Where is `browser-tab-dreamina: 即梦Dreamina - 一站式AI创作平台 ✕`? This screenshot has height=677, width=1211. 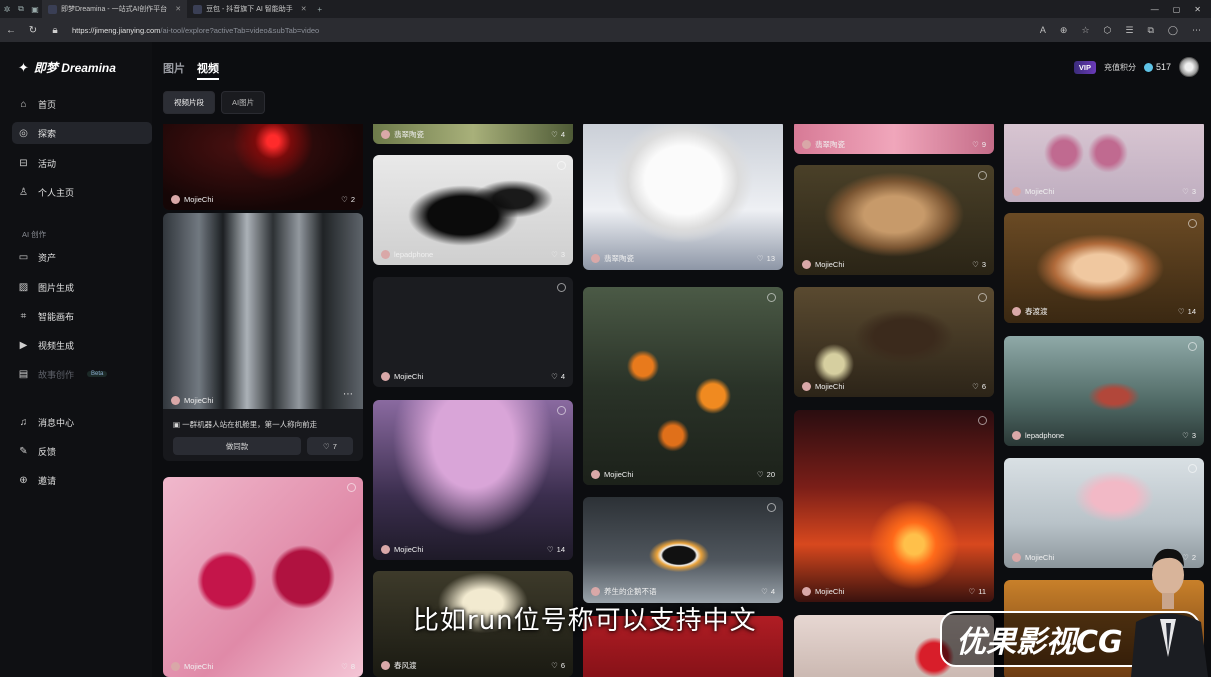 browser-tab-dreamina: 即梦Dreamina - 一站式AI创作平台 ✕ is located at coordinates (115, 9).